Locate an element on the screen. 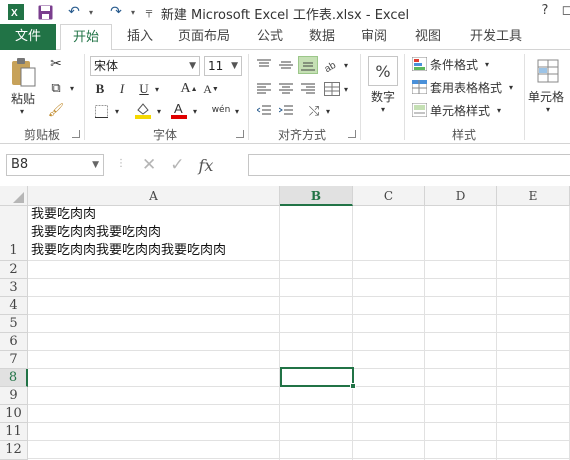 The image size is (570, 460). insert-function-icon: fx is located at coordinates (206, 165).